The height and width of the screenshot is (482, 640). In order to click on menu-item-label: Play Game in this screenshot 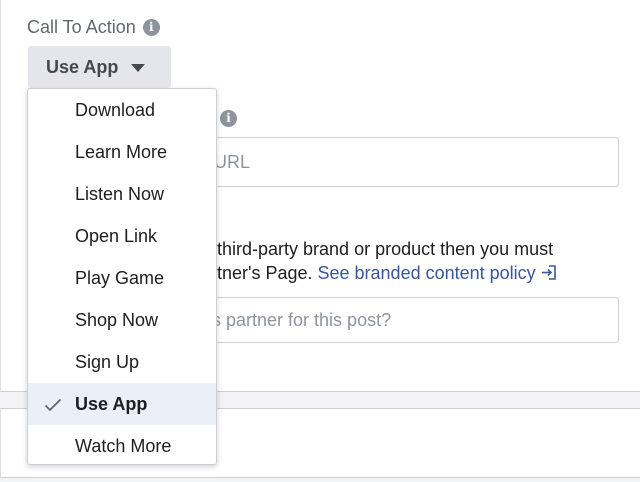, I will do `click(120, 277)`.